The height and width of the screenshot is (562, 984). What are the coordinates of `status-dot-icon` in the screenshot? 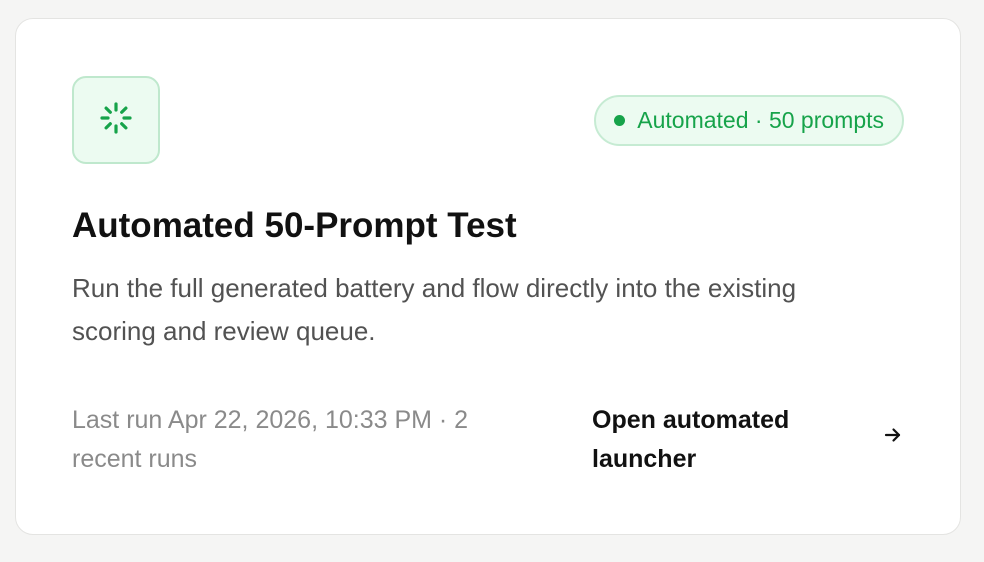 It's located at (620, 120).